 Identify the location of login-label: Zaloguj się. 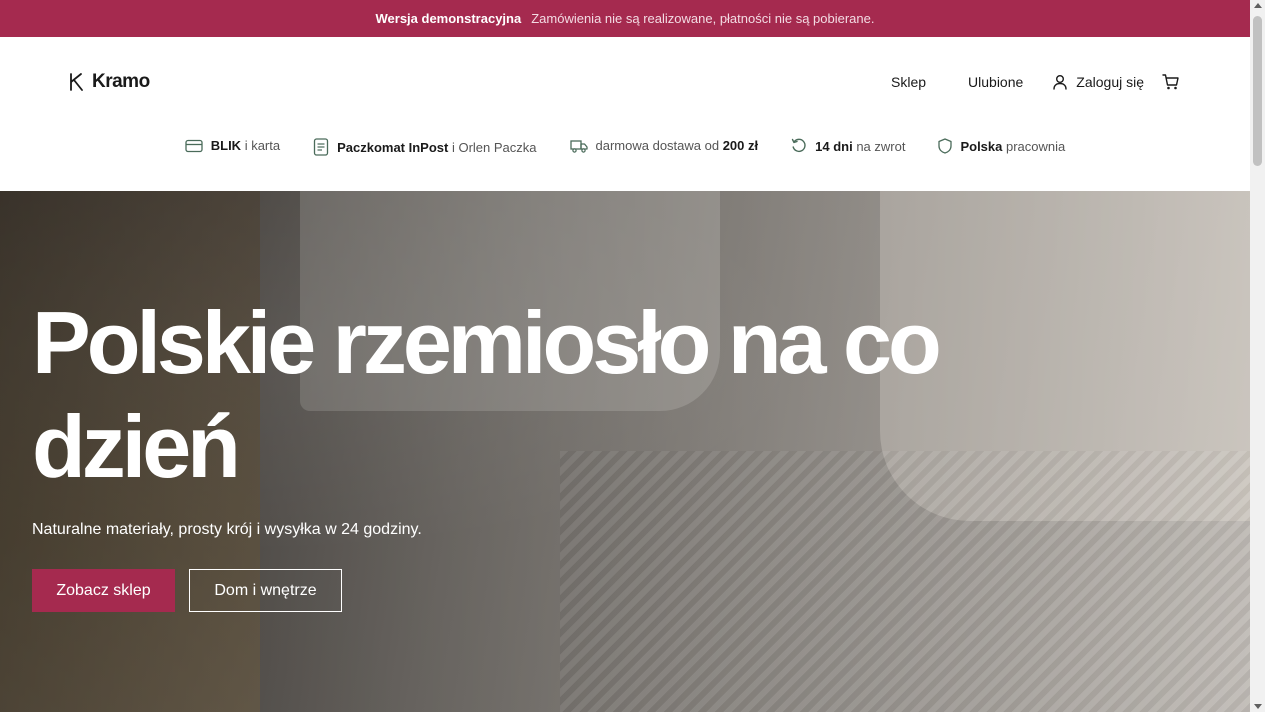
(1110, 82).